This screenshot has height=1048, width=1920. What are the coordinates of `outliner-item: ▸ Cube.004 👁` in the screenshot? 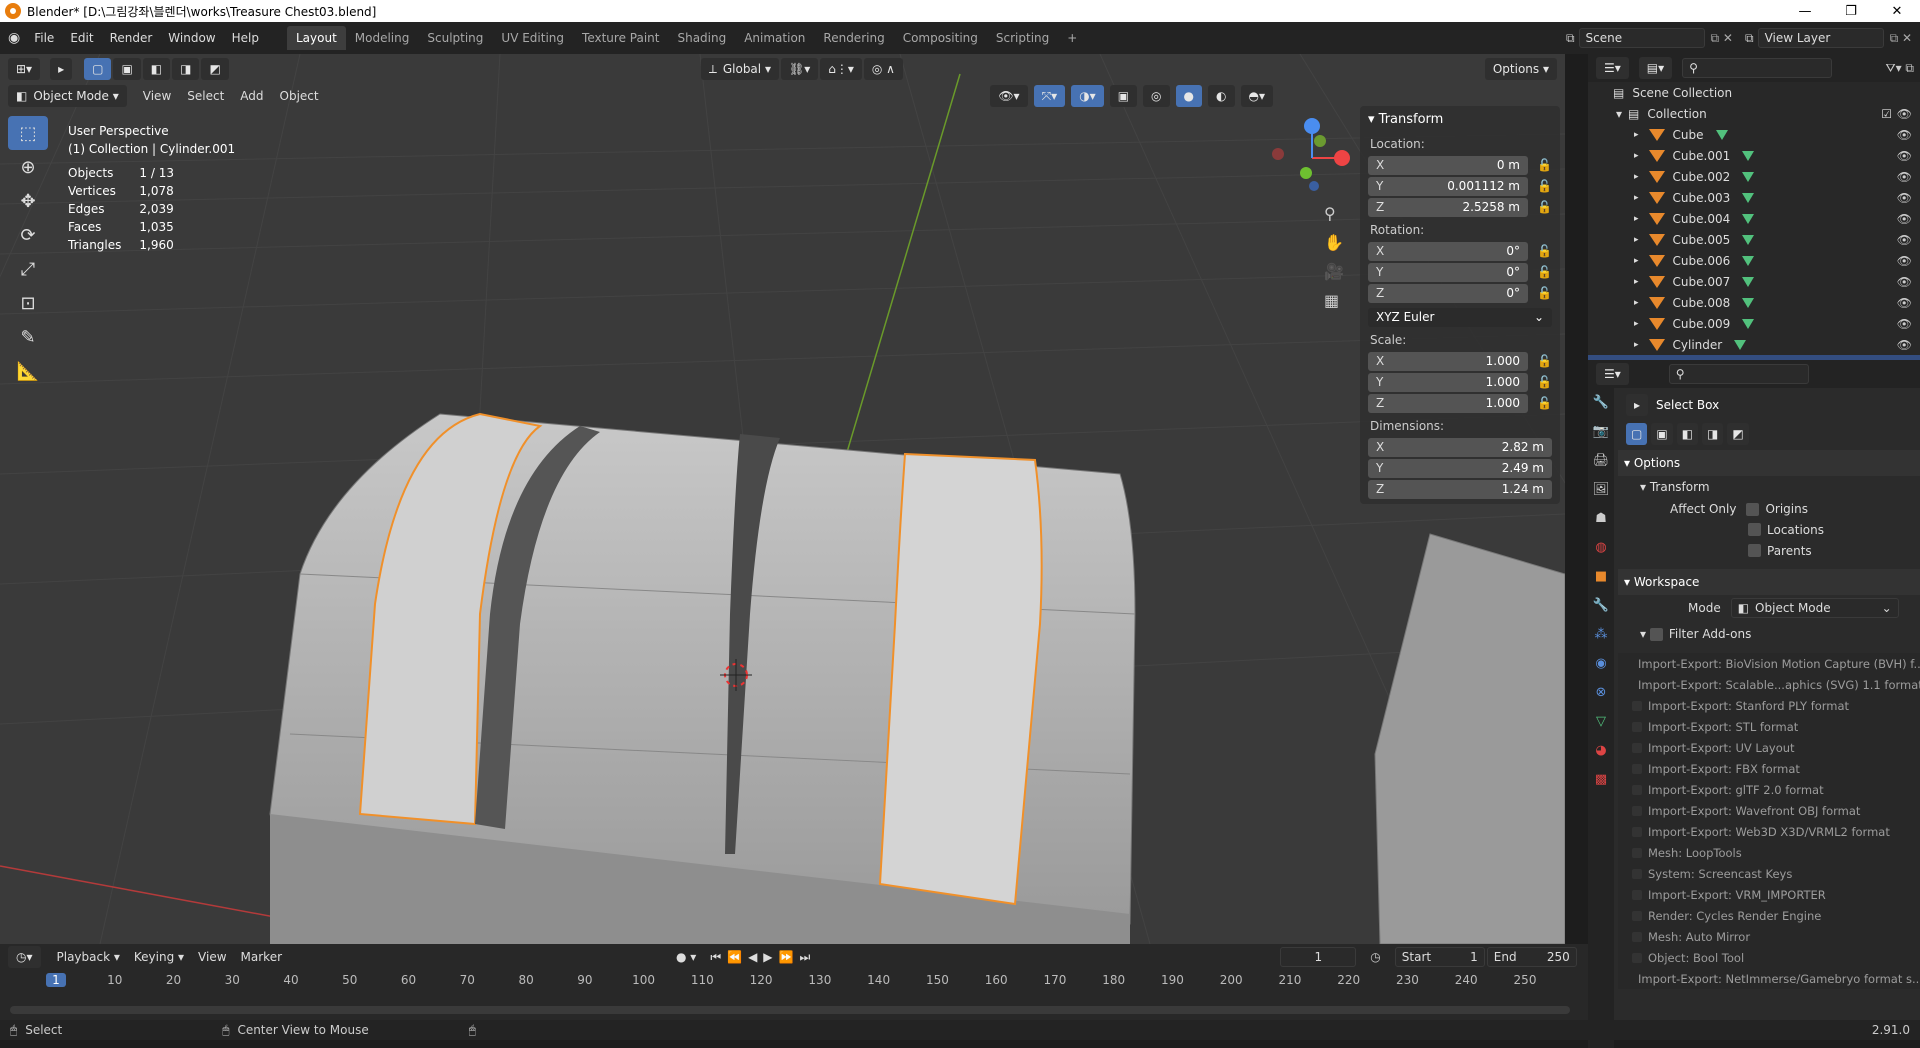 It's located at (1754, 218).